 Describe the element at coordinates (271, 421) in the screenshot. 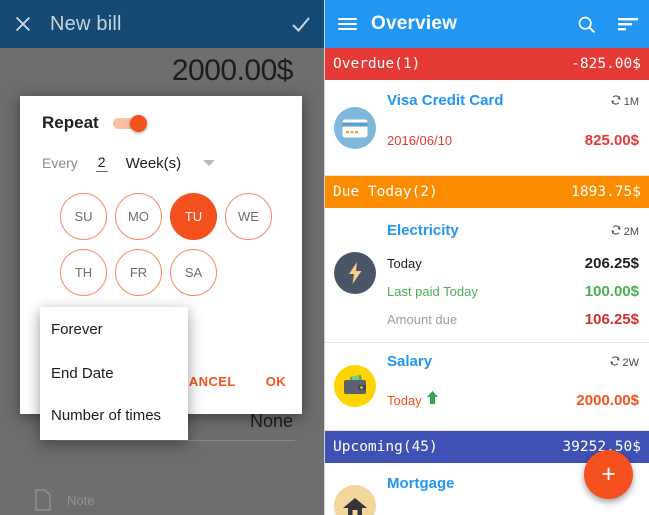

I see `repeat-end-value: None` at that location.